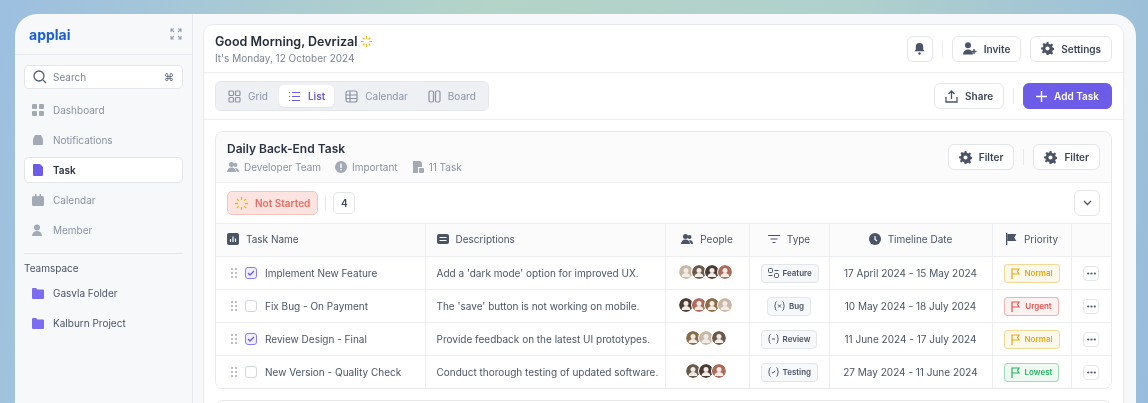 This screenshot has width=1148, height=403. Describe the element at coordinates (773, 339) in the screenshot. I see `brackets-icon` at that location.